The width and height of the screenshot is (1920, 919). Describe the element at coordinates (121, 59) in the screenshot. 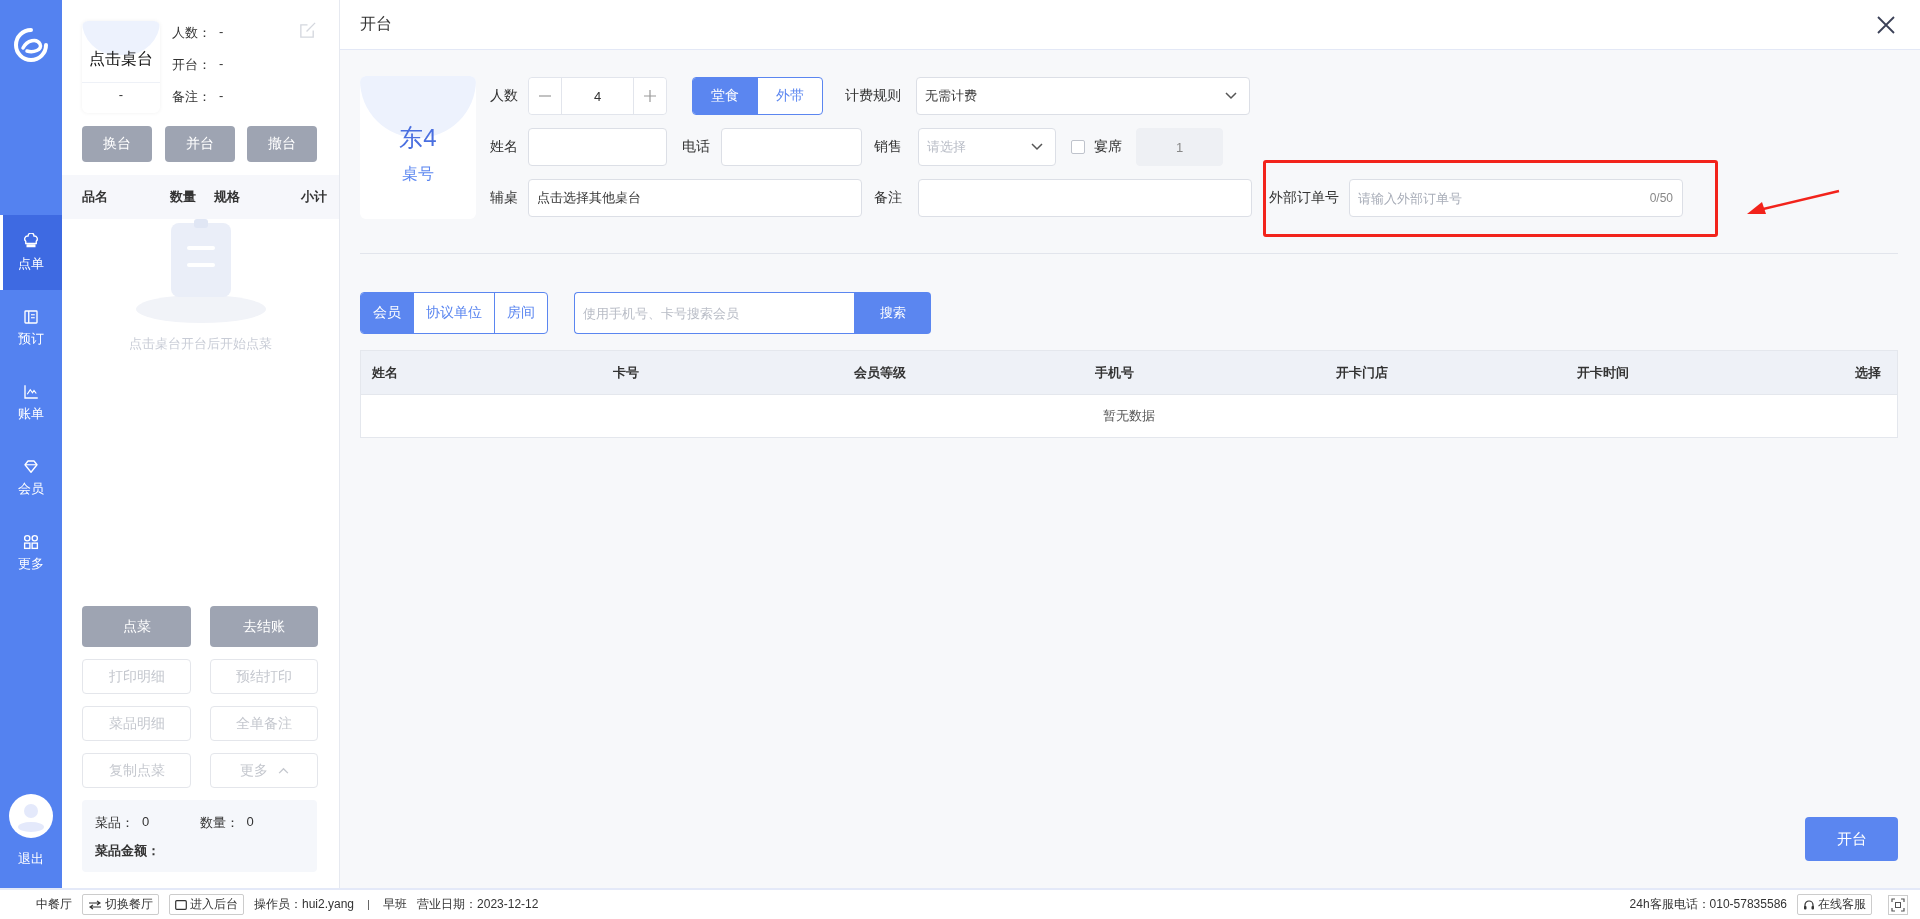

I see `table-name: 点击桌台` at that location.